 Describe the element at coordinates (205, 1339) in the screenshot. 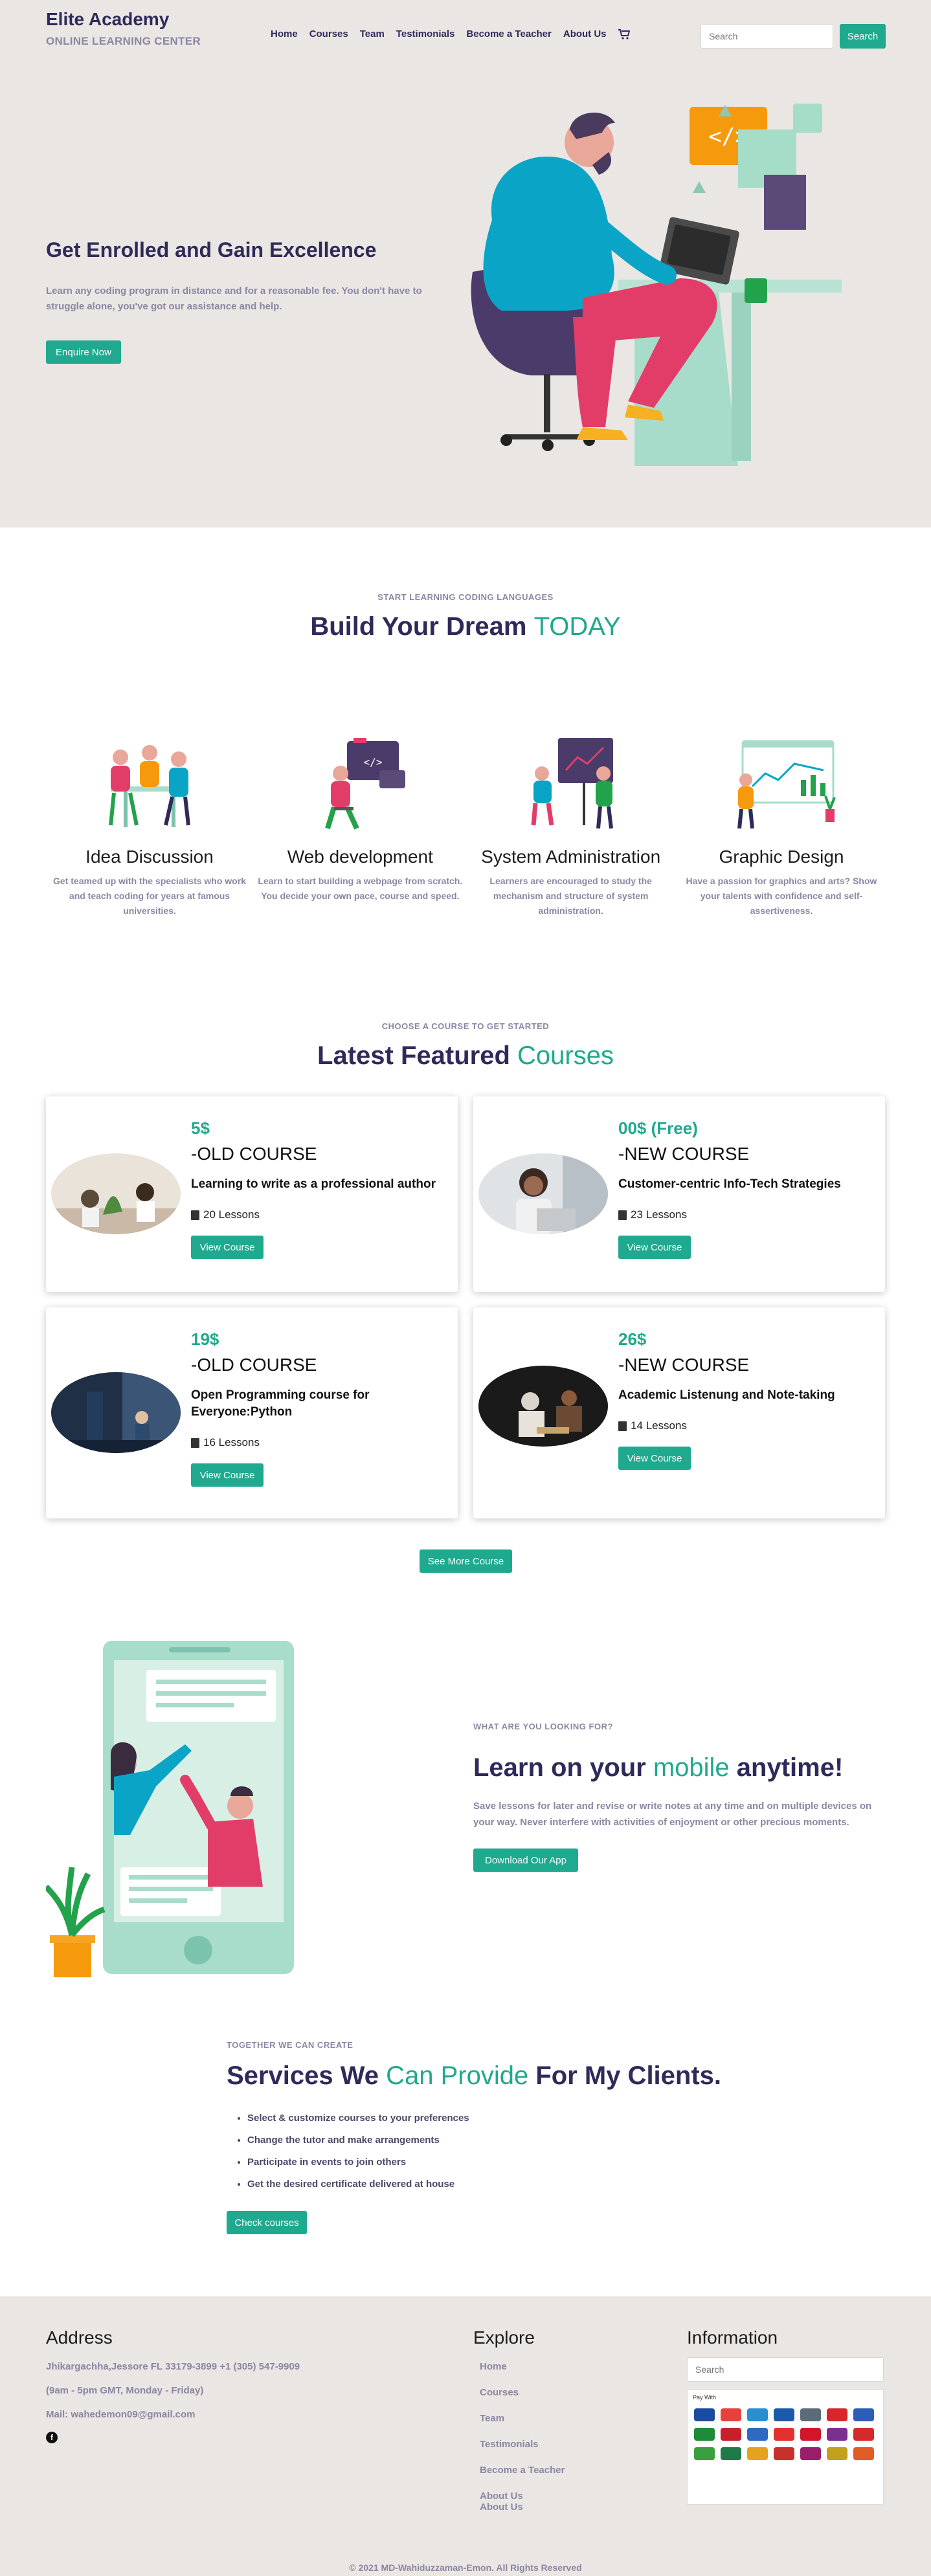

I see `course-price: 19$` at that location.